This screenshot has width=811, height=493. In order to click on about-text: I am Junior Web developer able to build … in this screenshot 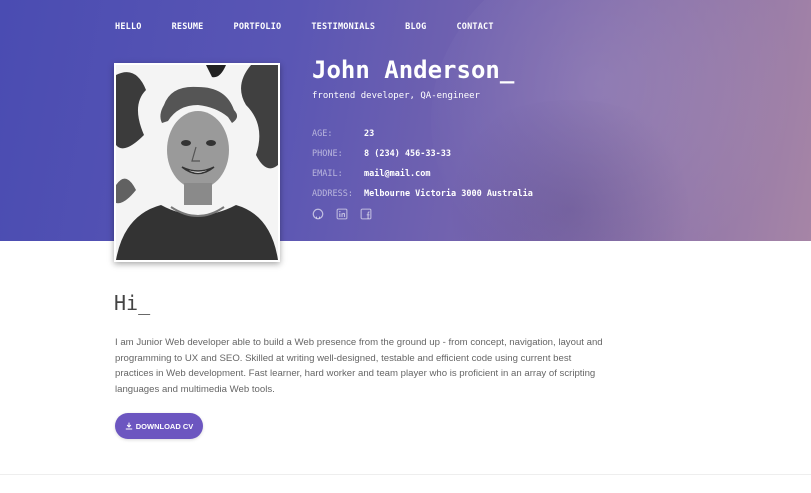, I will do `click(359, 366)`.